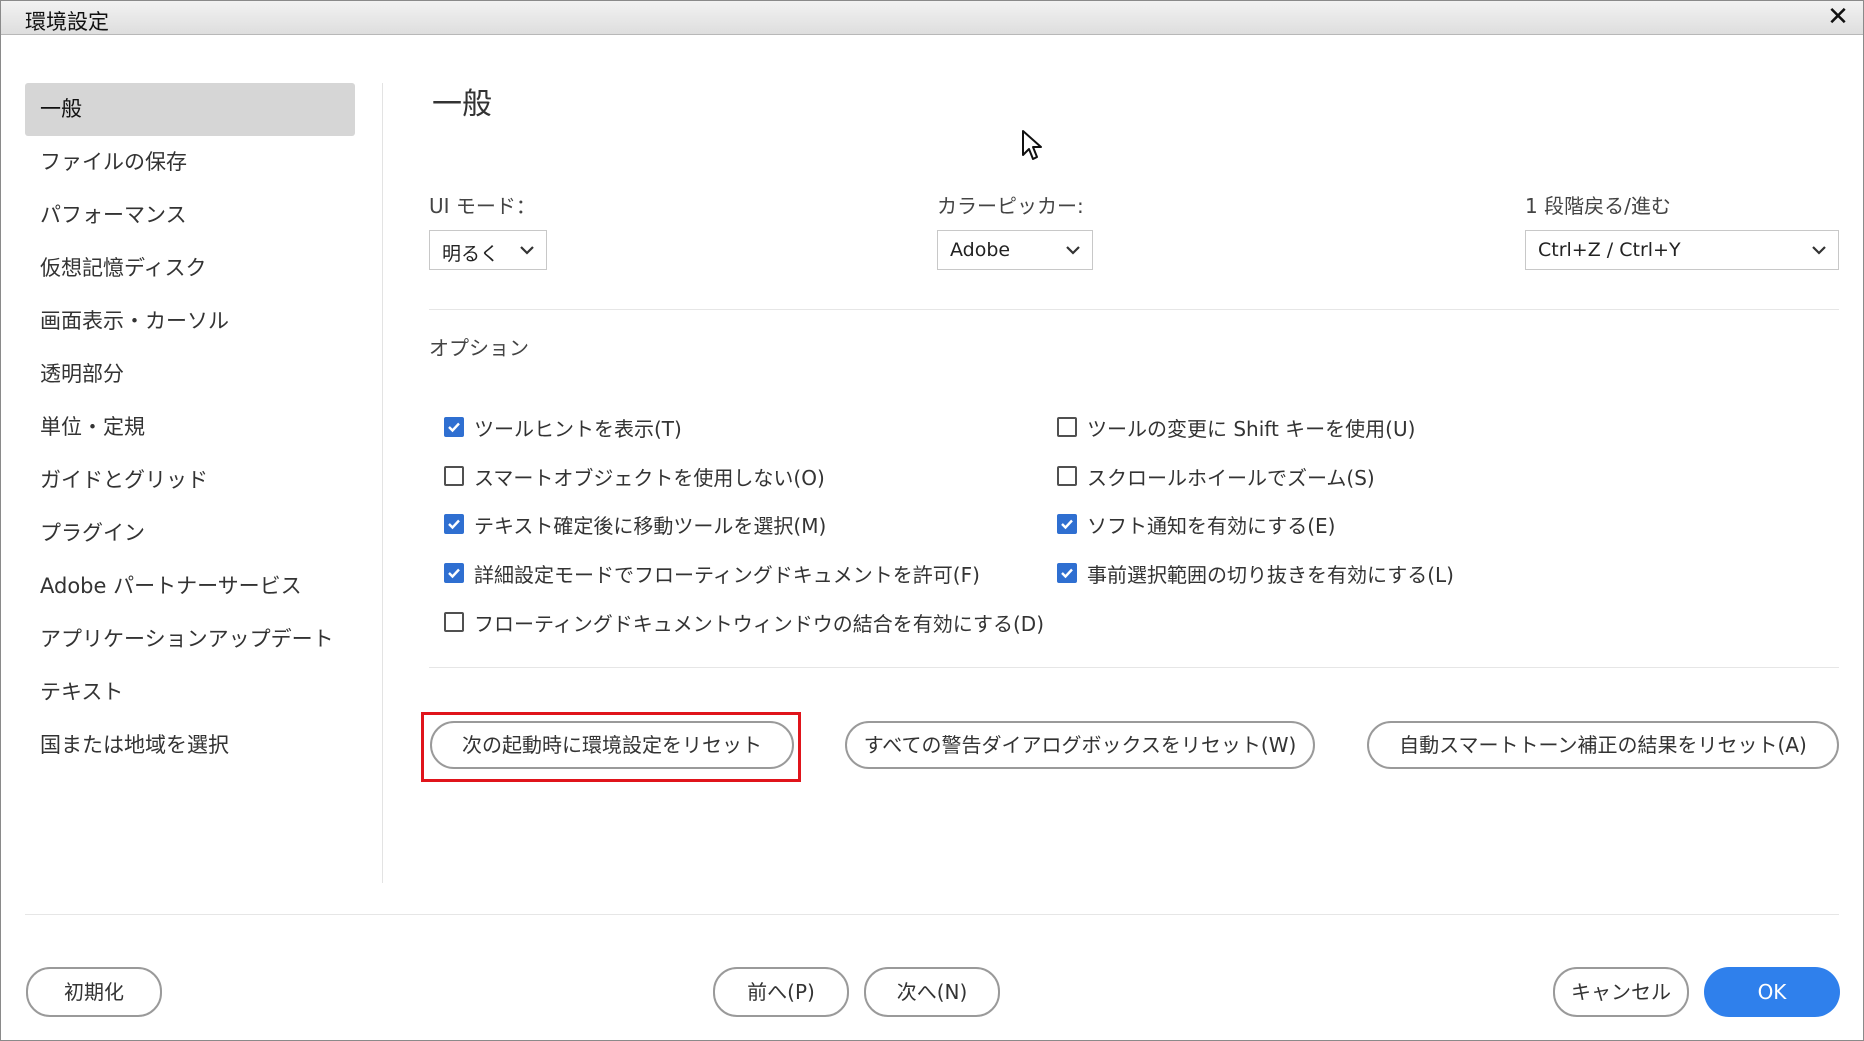 The width and height of the screenshot is (1864, 1041). What do you see at coordinates (932, 992) in the screenshot?
I see `next-button: 次へ(N)` at bounding box center [932, 992].